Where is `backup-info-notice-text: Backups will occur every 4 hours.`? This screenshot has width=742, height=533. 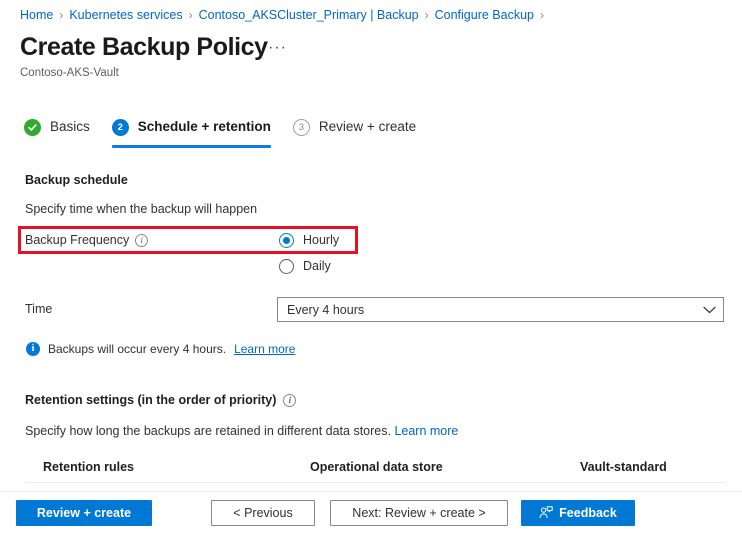
backup-info-notice-text: Backups will occur every 4 hours. is located at coordinates (137, 349).